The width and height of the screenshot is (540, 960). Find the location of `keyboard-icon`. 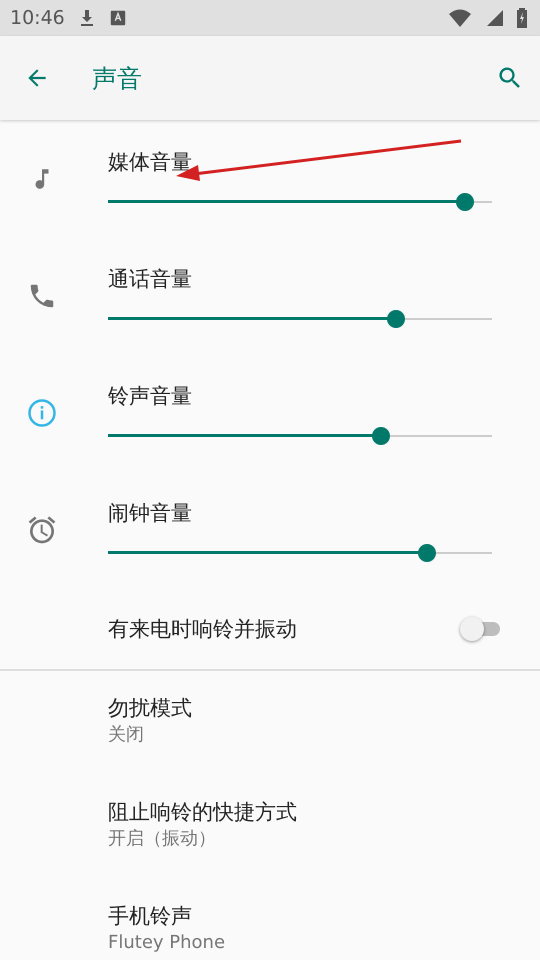

keyboard-icon is located at coordinates (117, 18).